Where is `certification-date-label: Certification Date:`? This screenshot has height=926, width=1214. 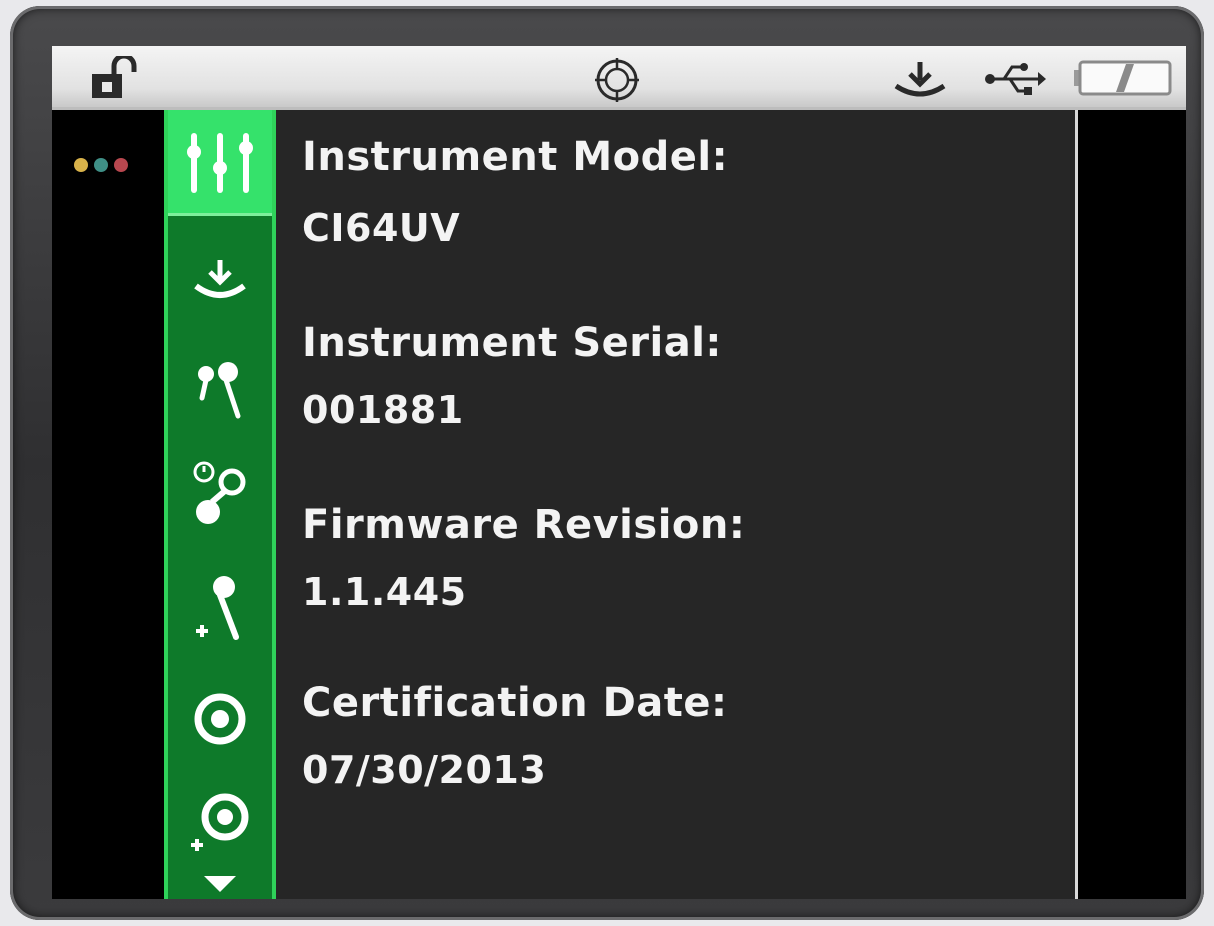 certification-date-label: Certification Date: is located at coordinates (515, 703).